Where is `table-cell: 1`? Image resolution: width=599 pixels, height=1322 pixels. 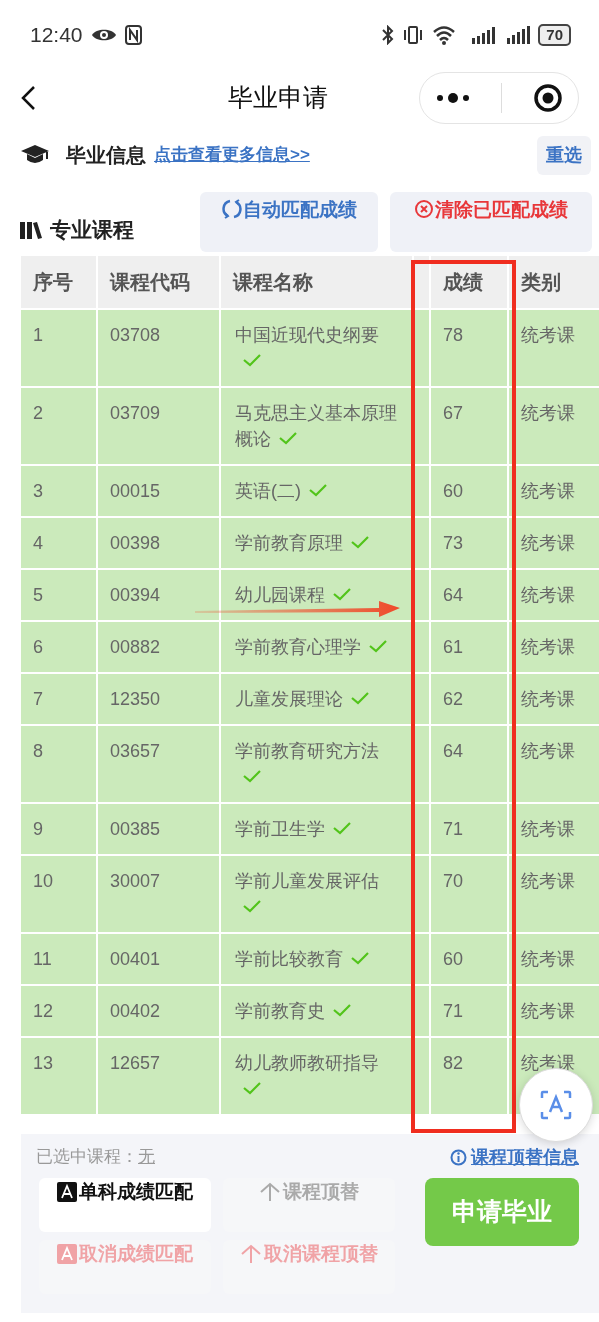
table-cell: 1 is located at coordinates (59, 348).